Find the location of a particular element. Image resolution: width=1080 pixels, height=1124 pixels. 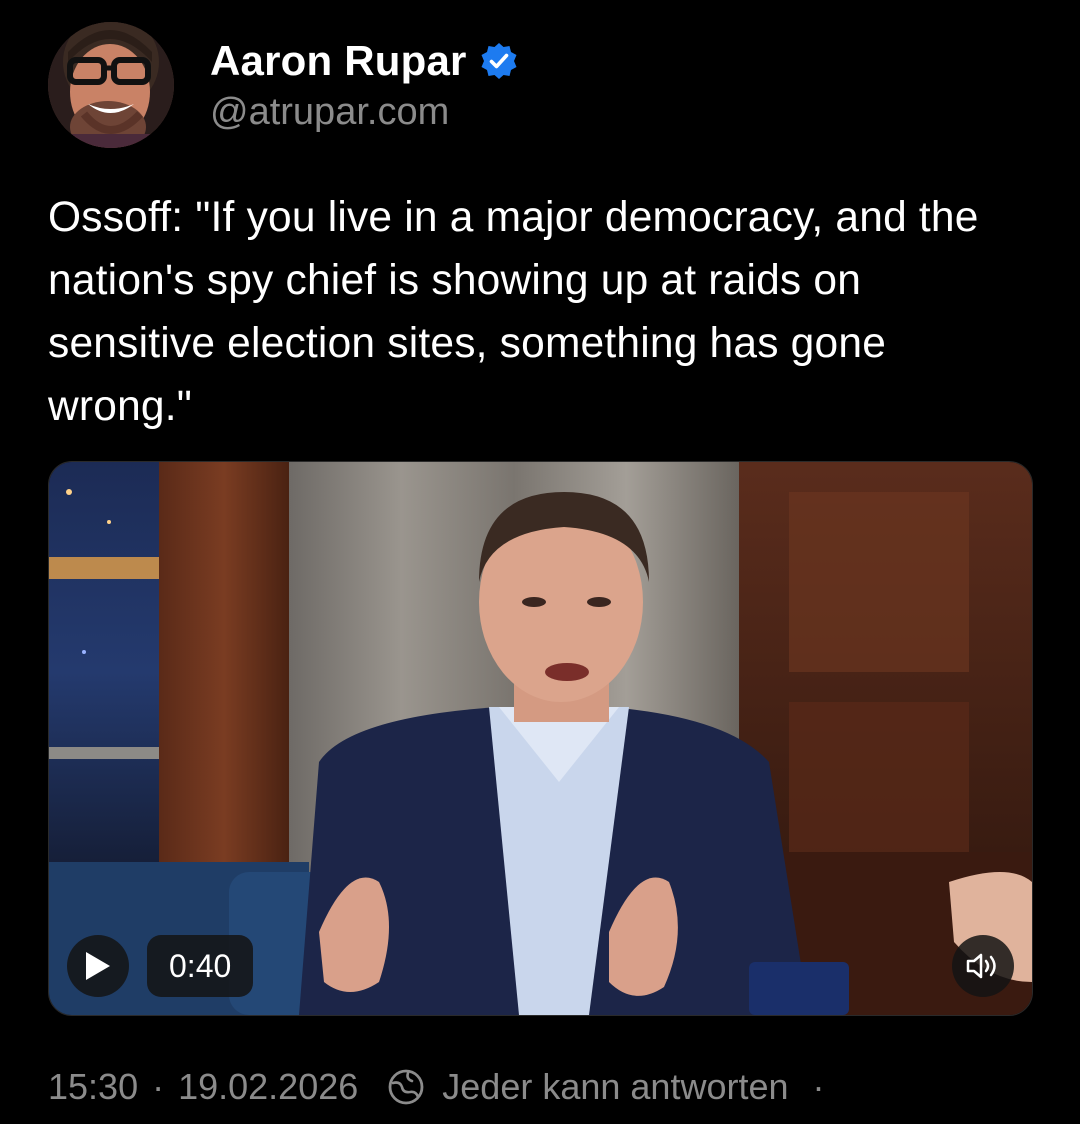

play-icon is located at coordinates (98, 966).